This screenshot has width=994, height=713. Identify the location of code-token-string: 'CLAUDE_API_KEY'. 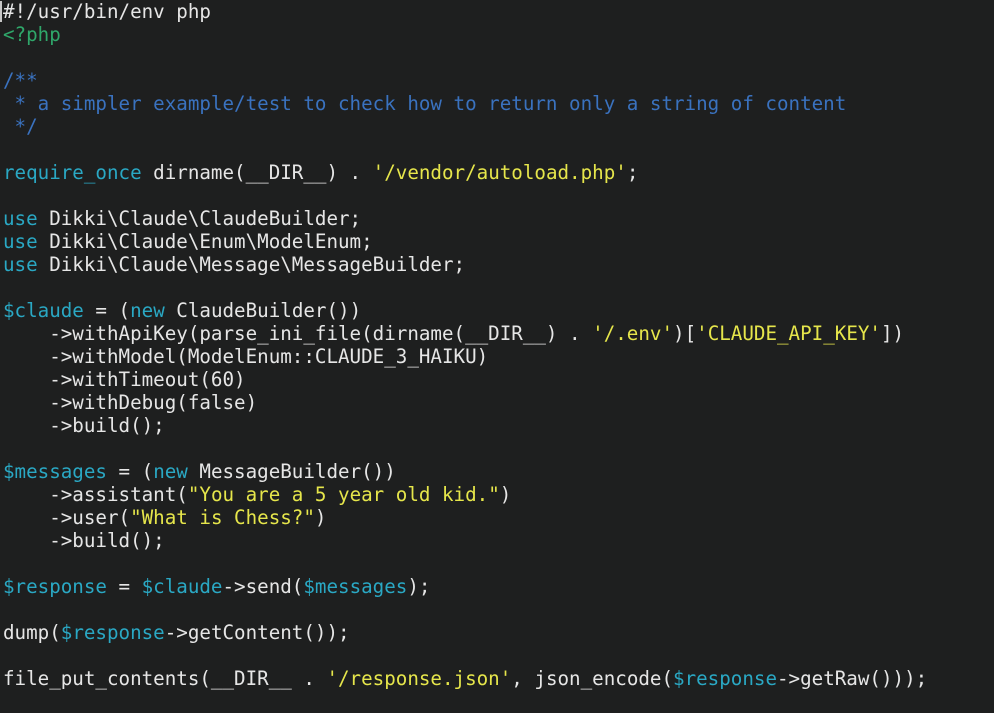
(788, 333).